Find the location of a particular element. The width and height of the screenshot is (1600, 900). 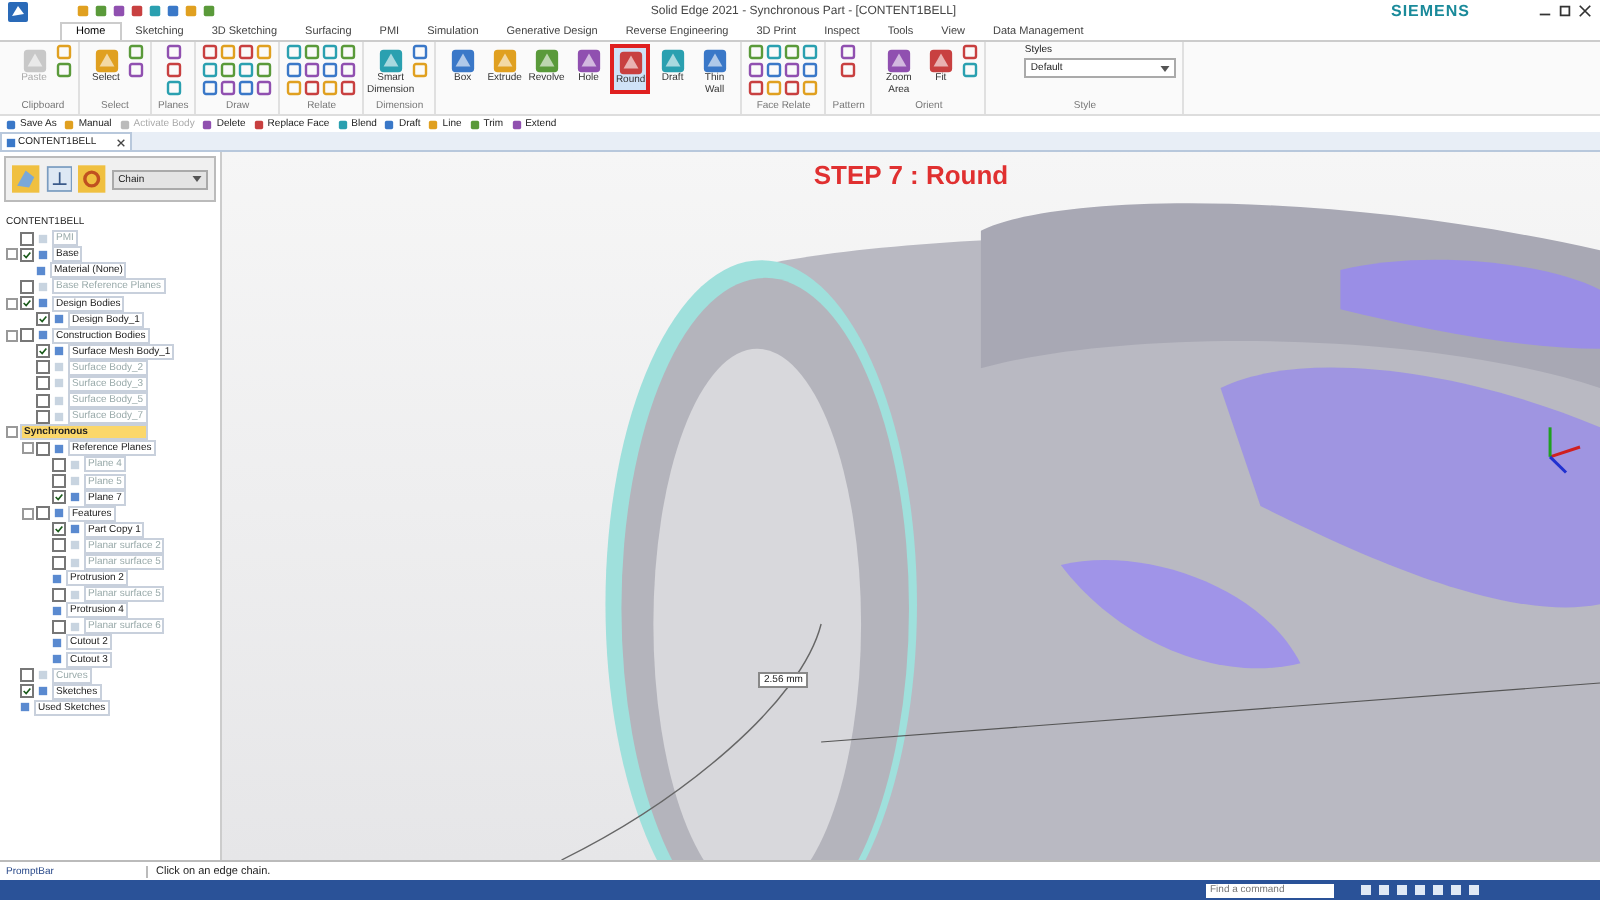

select-tool-icon is located at coordinates (59, 179).